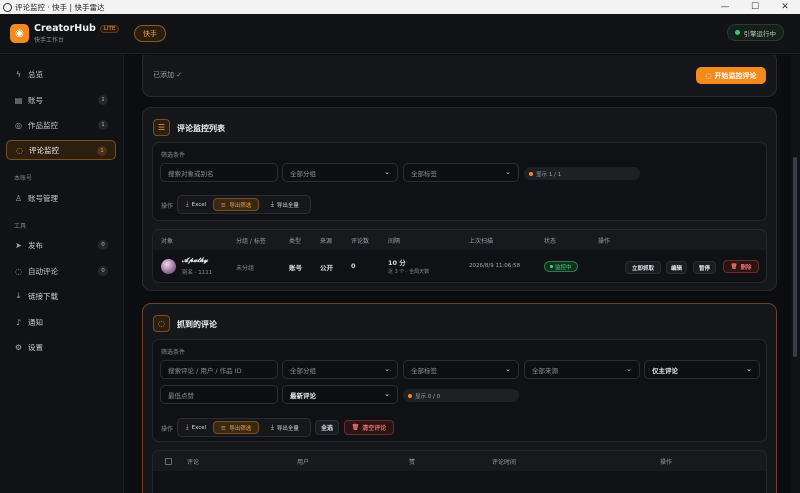 This screenshot has height=493, width=800. I want to click on sidebar-item-comment-monitor: ◌ 评论监控 1, so click(61, 150).